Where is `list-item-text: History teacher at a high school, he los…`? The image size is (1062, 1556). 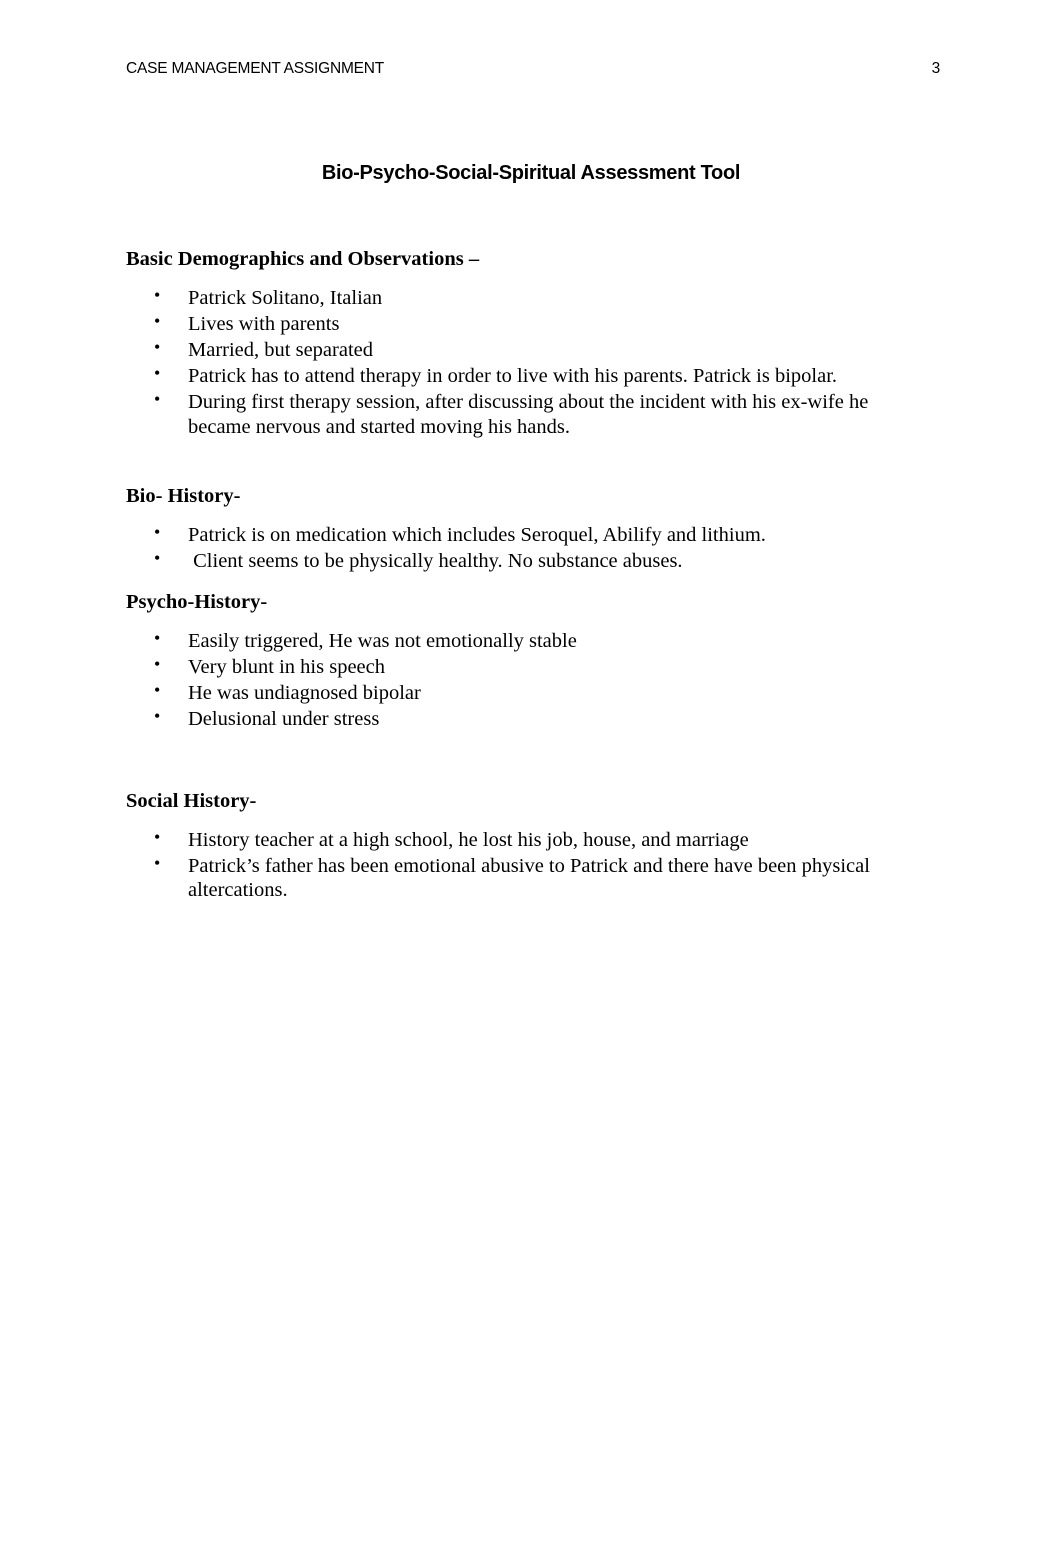
list-item-text: History teacher at a high school, he los… is located at coordinates (468, 839).